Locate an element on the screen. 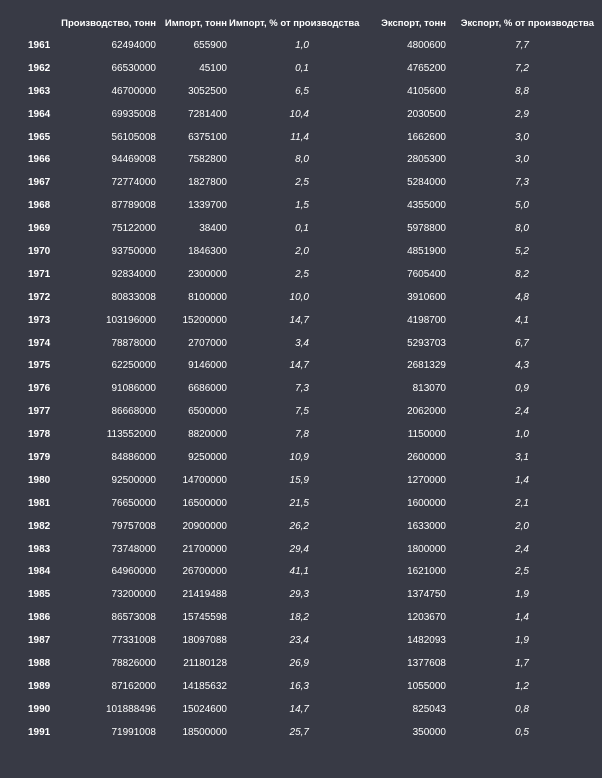 The width and height of the screenshot is (602, 778). table-row: 1981 76650000 16500000 21,5 1600000 2,1 is located at coordinates (301, 503).